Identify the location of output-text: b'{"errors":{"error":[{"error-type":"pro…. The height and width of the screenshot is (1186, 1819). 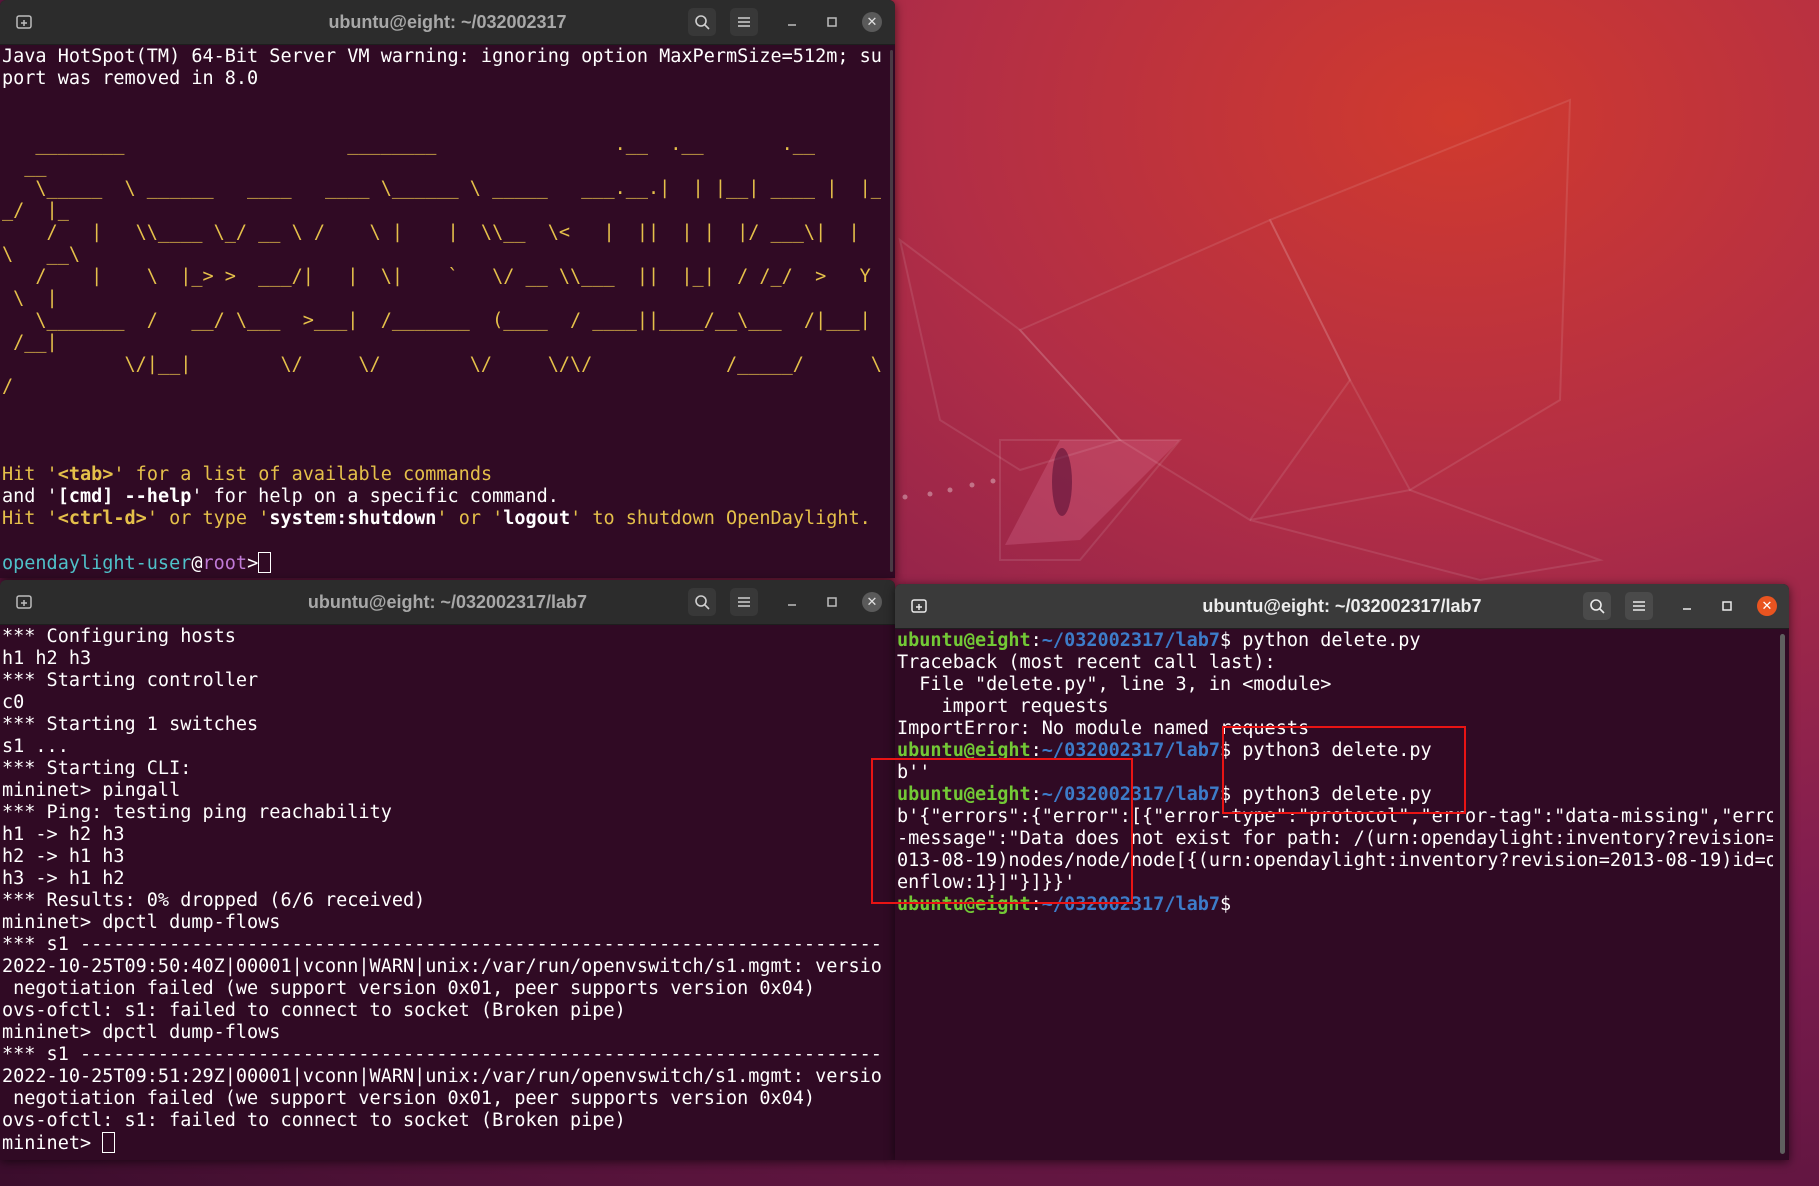
(1335, 816).